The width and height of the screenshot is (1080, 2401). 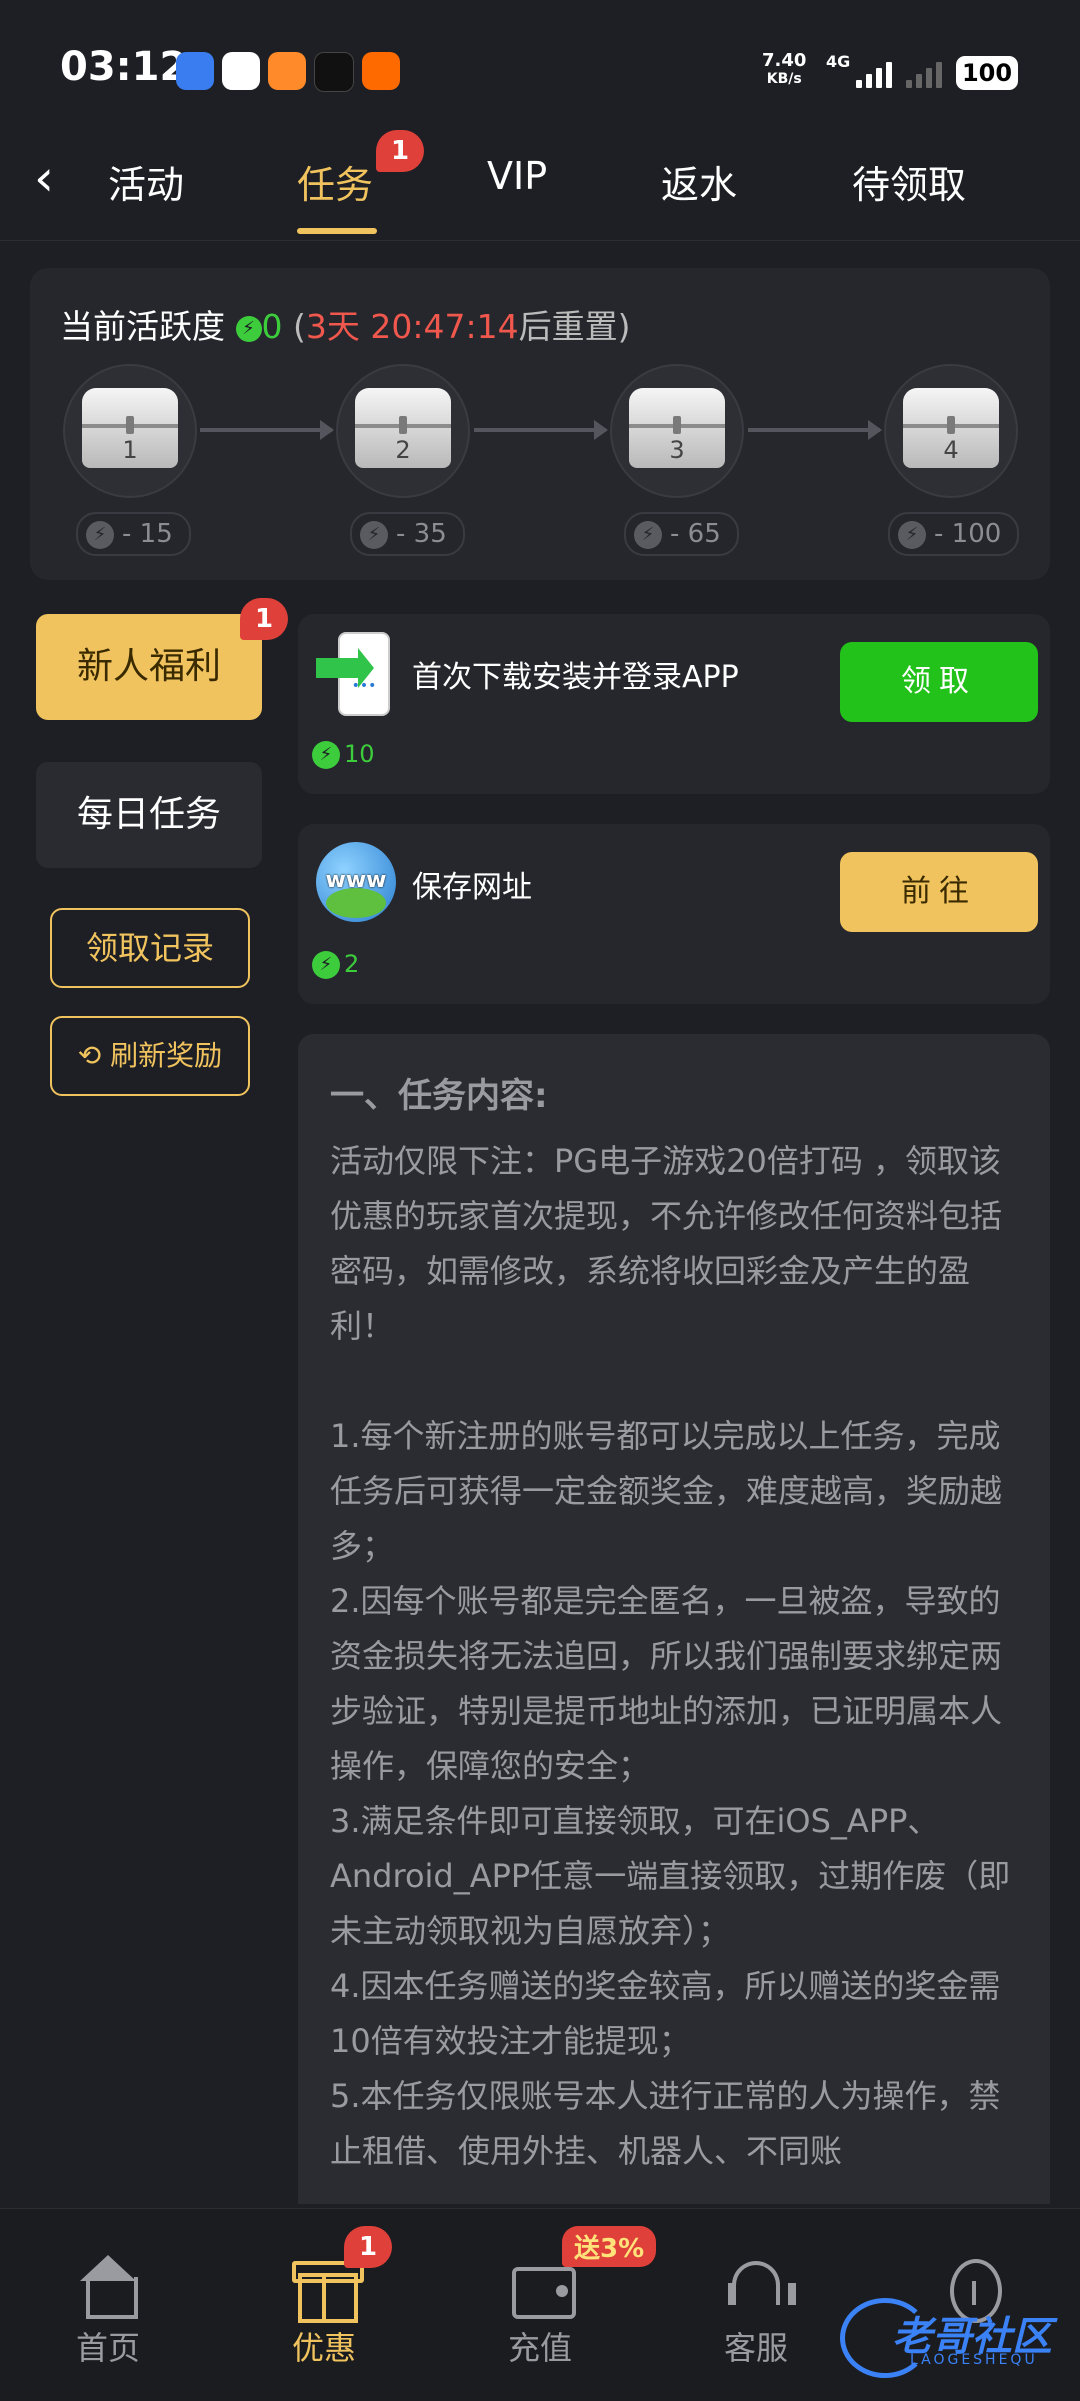 What do you see at coordinates (421, 534) in the screenshot?
I see `requirement-value: - 35` at bounding box center [421, 534].